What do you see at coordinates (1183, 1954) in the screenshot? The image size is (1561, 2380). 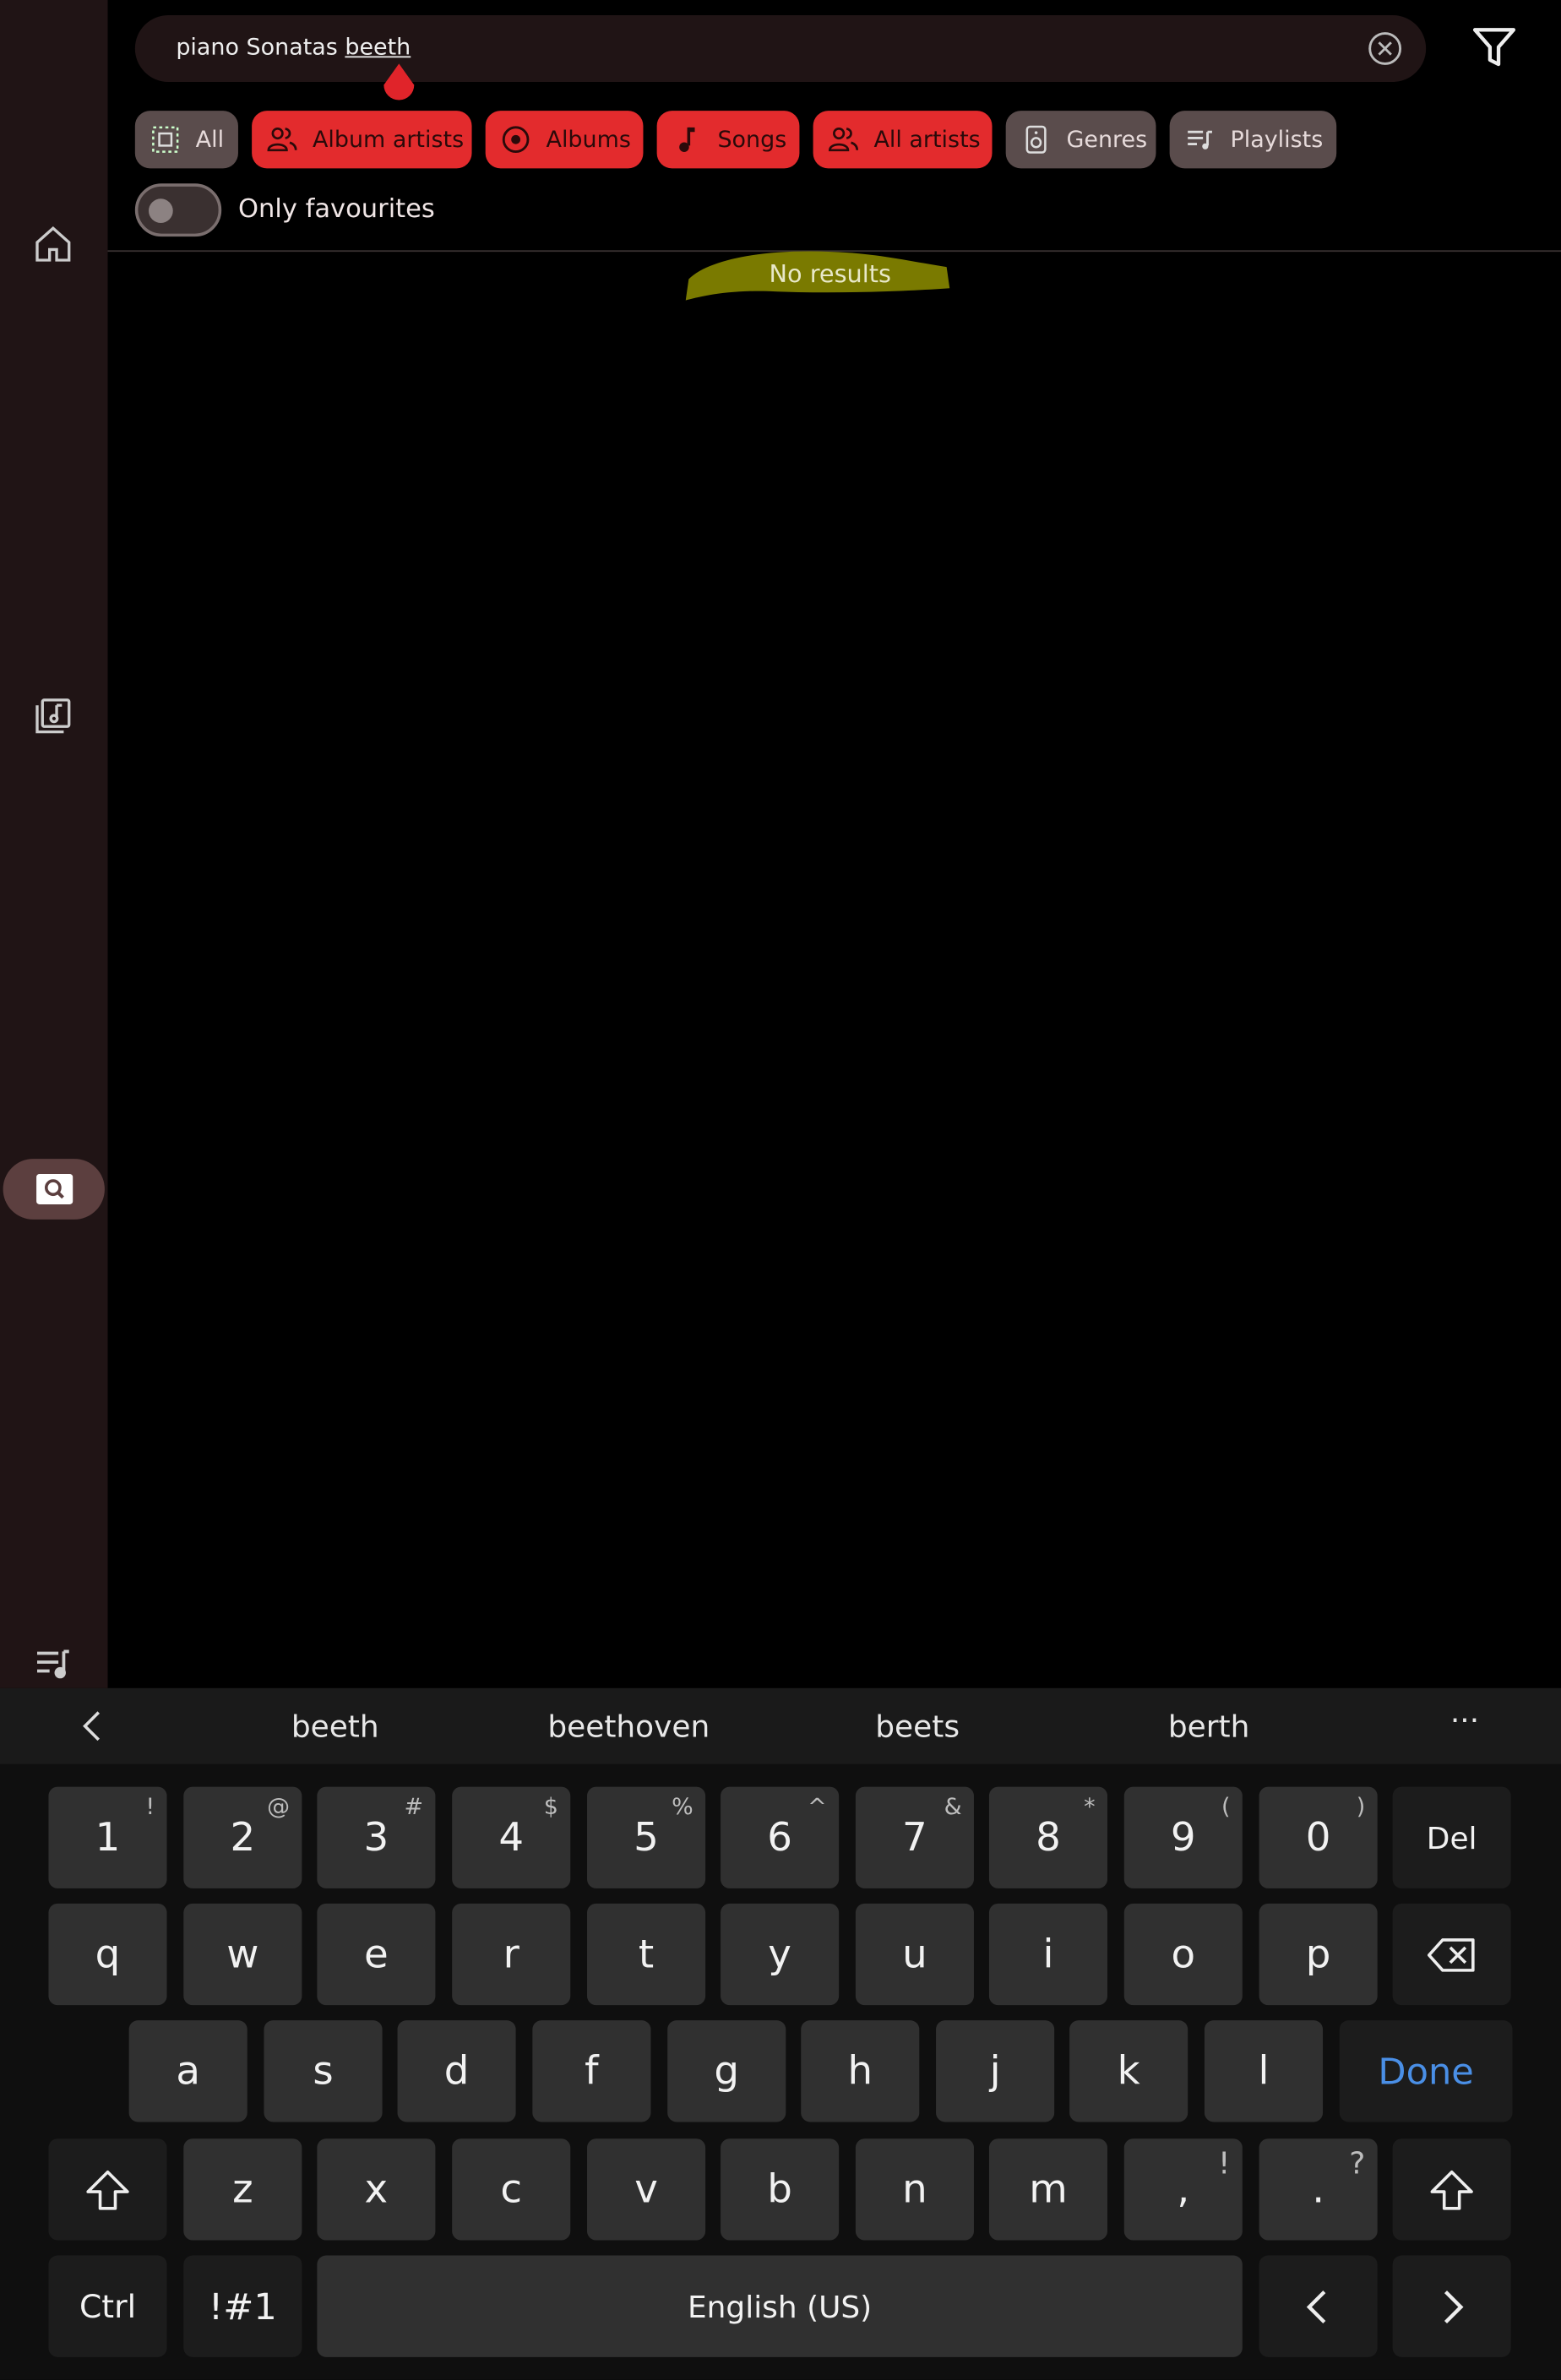 I see `key-o: o` at bounding box center [1183, 1954].